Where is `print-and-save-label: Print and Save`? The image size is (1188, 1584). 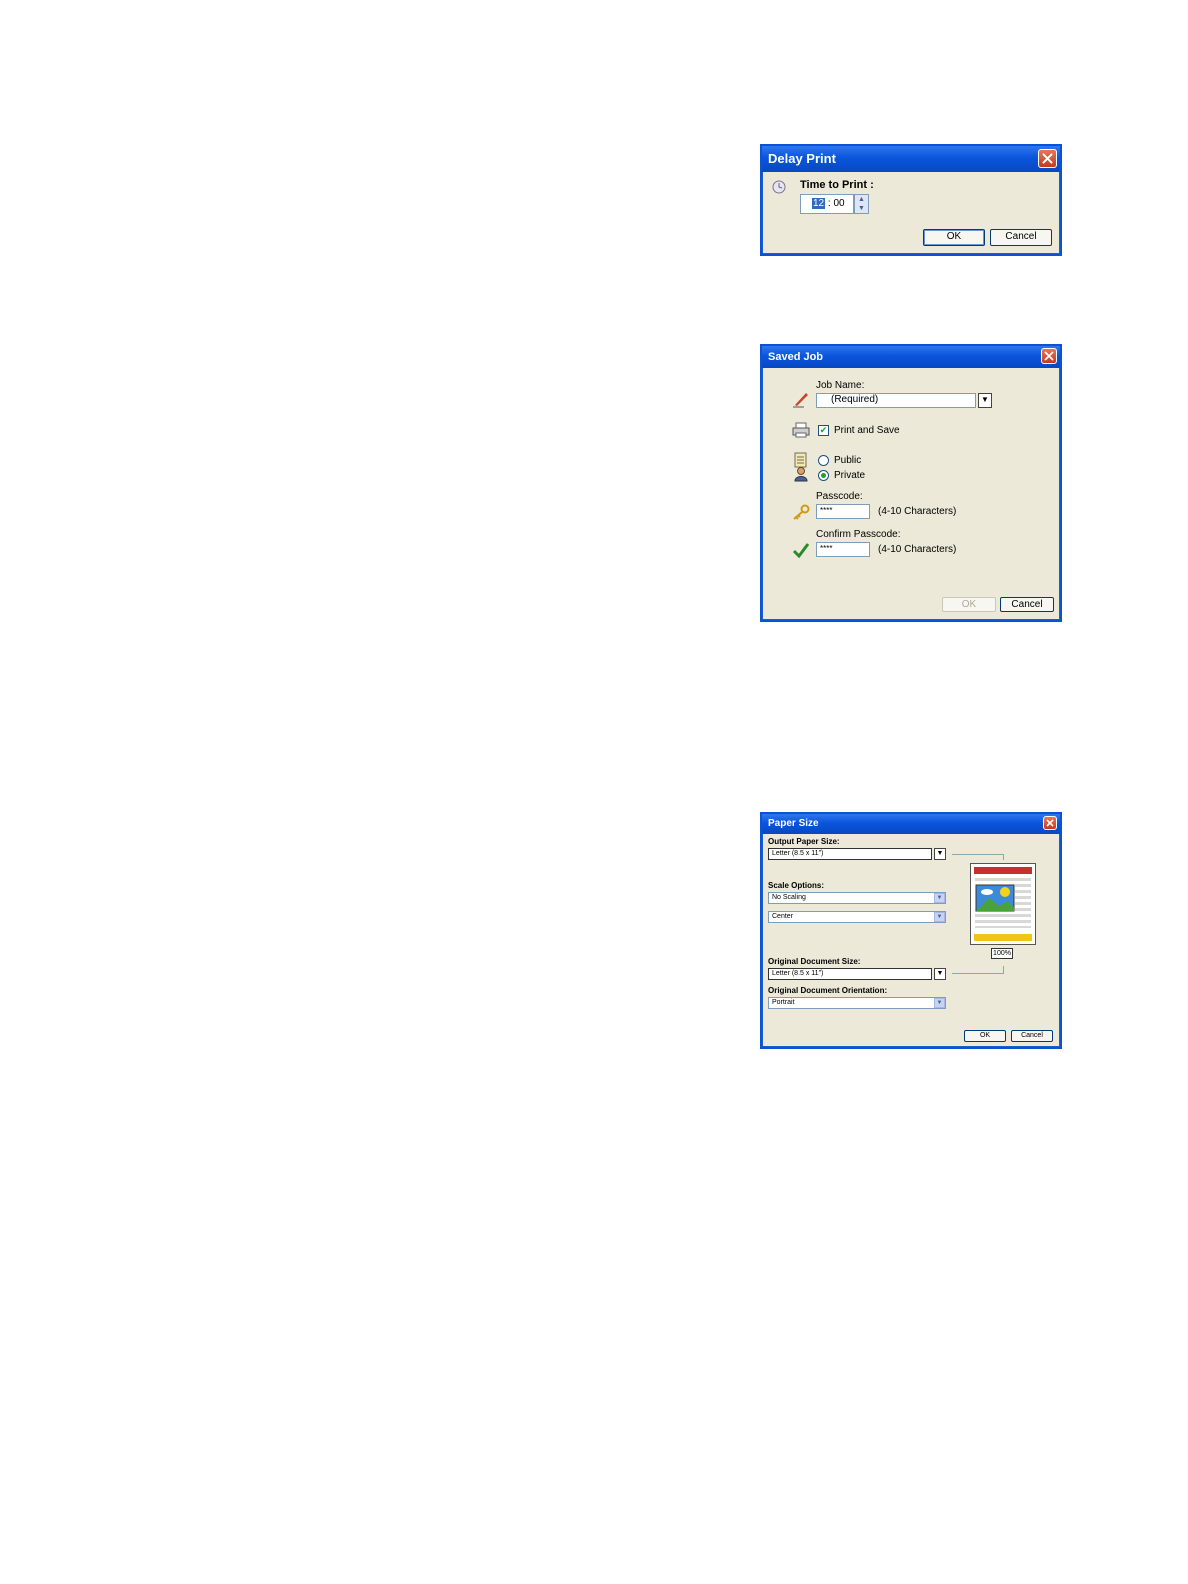
print-and-save-label: Print and Save is located at coordinates (867, 430).